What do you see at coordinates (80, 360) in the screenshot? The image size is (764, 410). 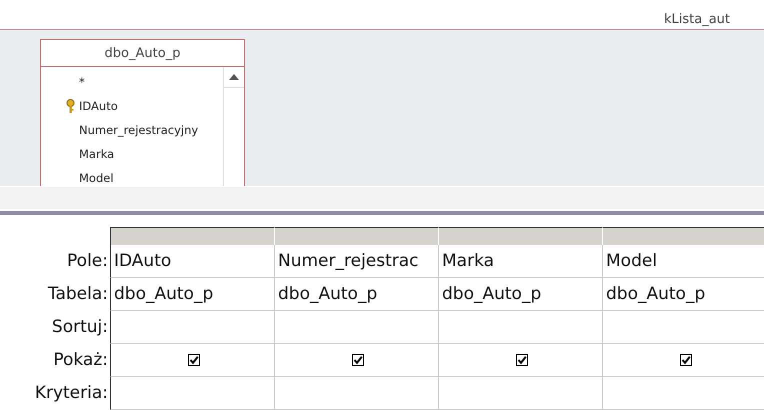 I see `row-label: Pokaż:` at bounding box center [80, 360].